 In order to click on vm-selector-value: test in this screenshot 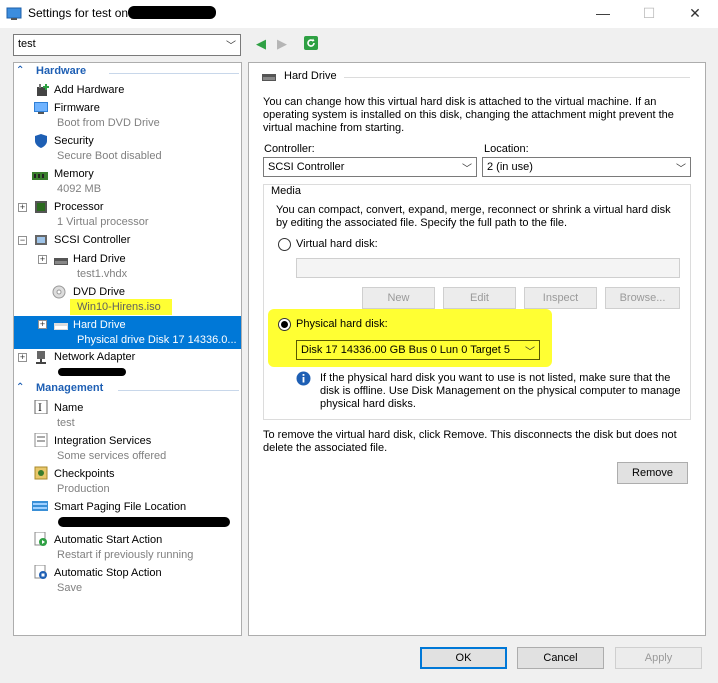, I will do `click(27, 44)`.